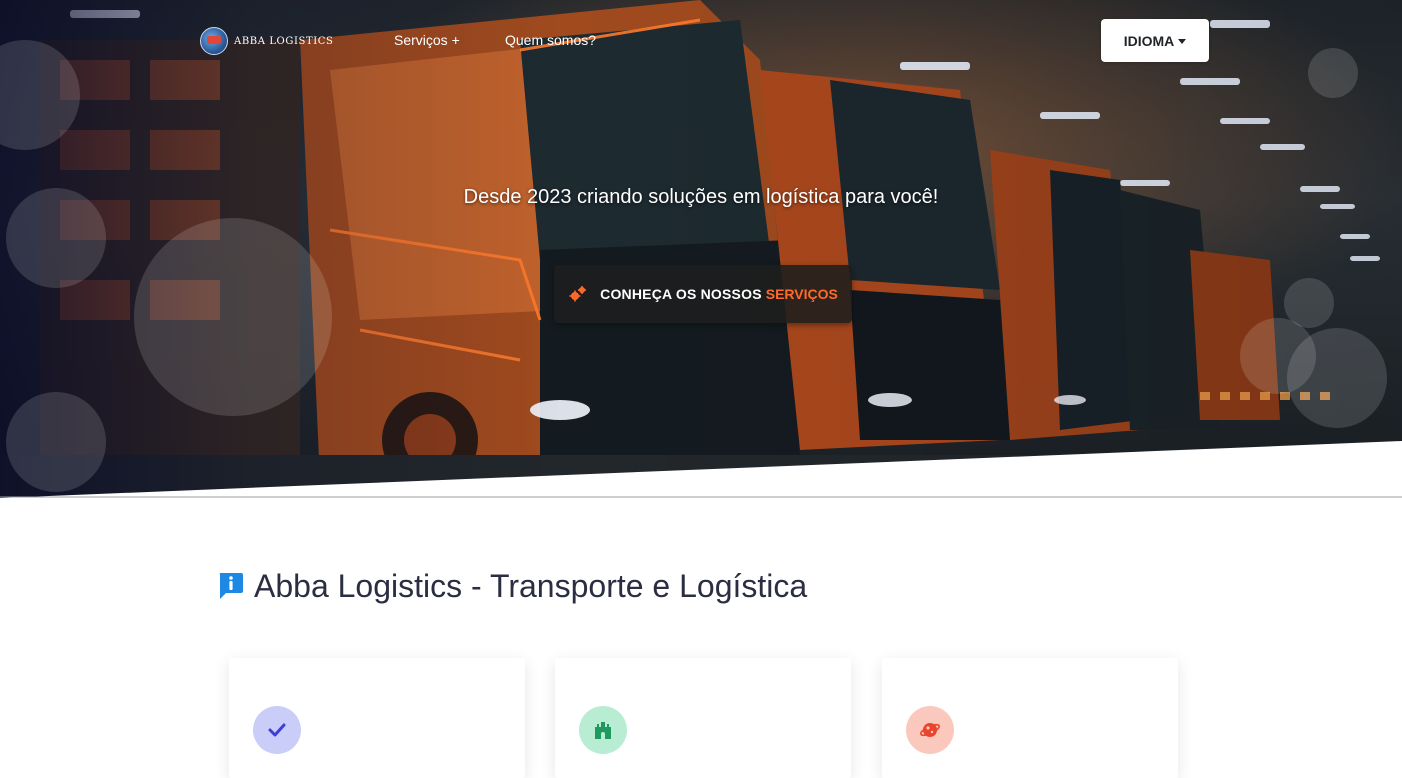 This screenshot has height=778, width=1402. What do you see at coordinates (550, 40) in the screenshot?
I see `nav-about-link: Quem somos?` at bounding box center [550, 40].